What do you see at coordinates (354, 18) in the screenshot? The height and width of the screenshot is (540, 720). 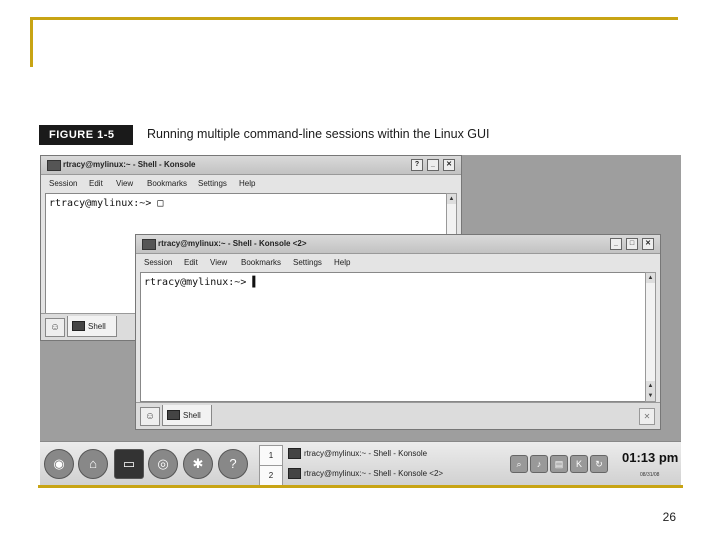 I see `slide-top-rule` at bounding box center [354, 18].